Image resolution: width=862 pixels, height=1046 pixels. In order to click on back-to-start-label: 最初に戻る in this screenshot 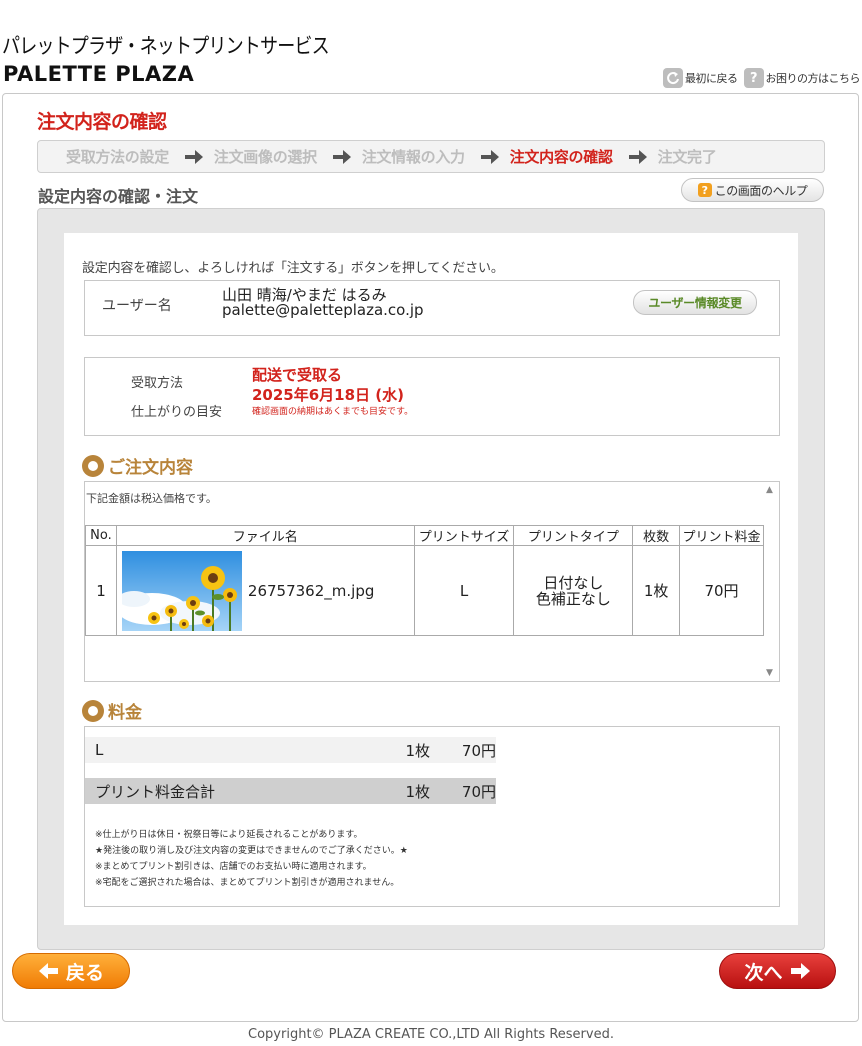, I will do `click(711, 78)`.